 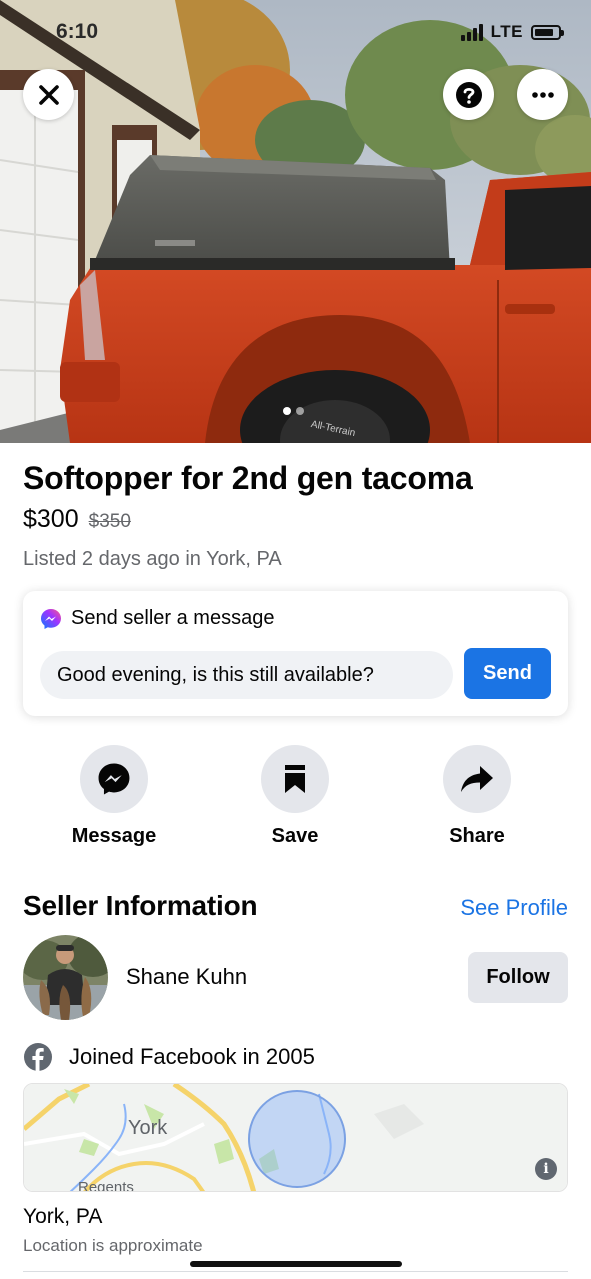 I want to click on save-action-label: Save, so click(x=295, y=836).